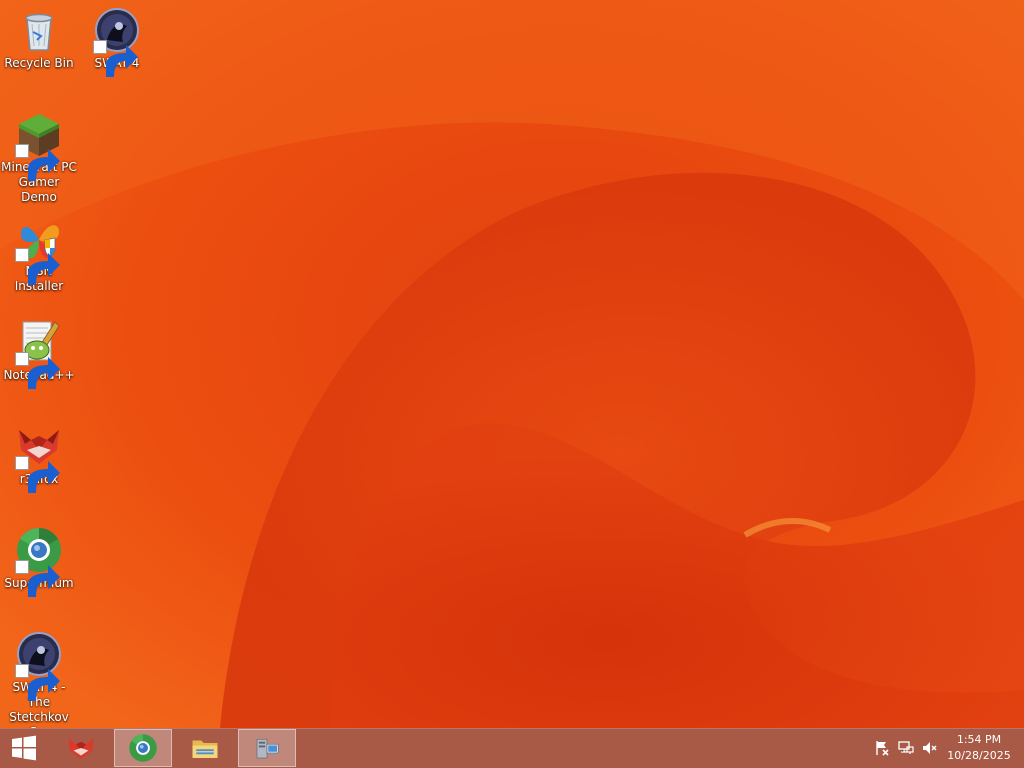  I want to click on desktop-icon-minecraft: Minecraft PC Gamer Demo, so click(39, 157).